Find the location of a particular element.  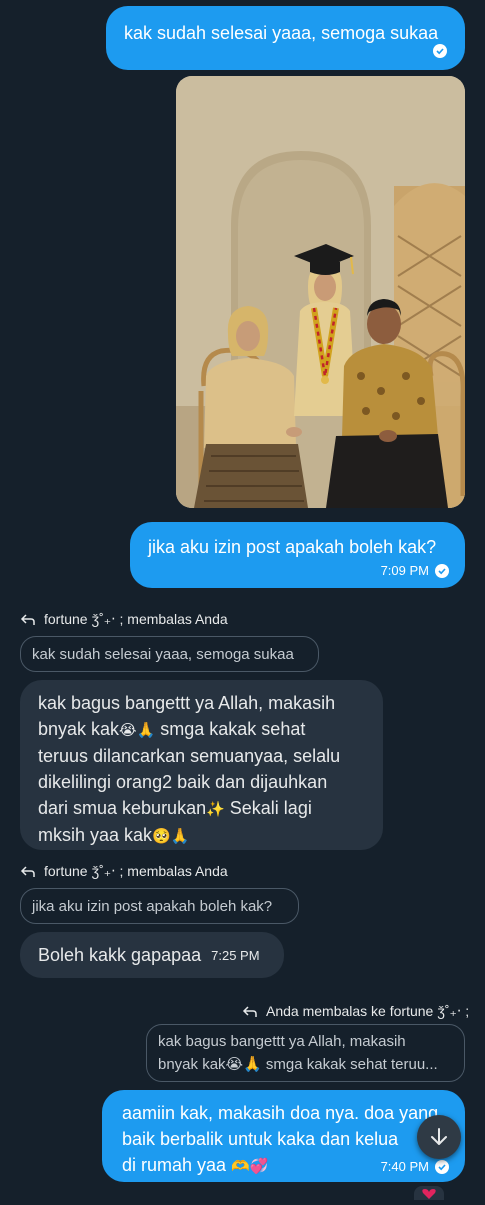

heart-hands-emoji: 🫶 is located at coordinates (240, 1166).